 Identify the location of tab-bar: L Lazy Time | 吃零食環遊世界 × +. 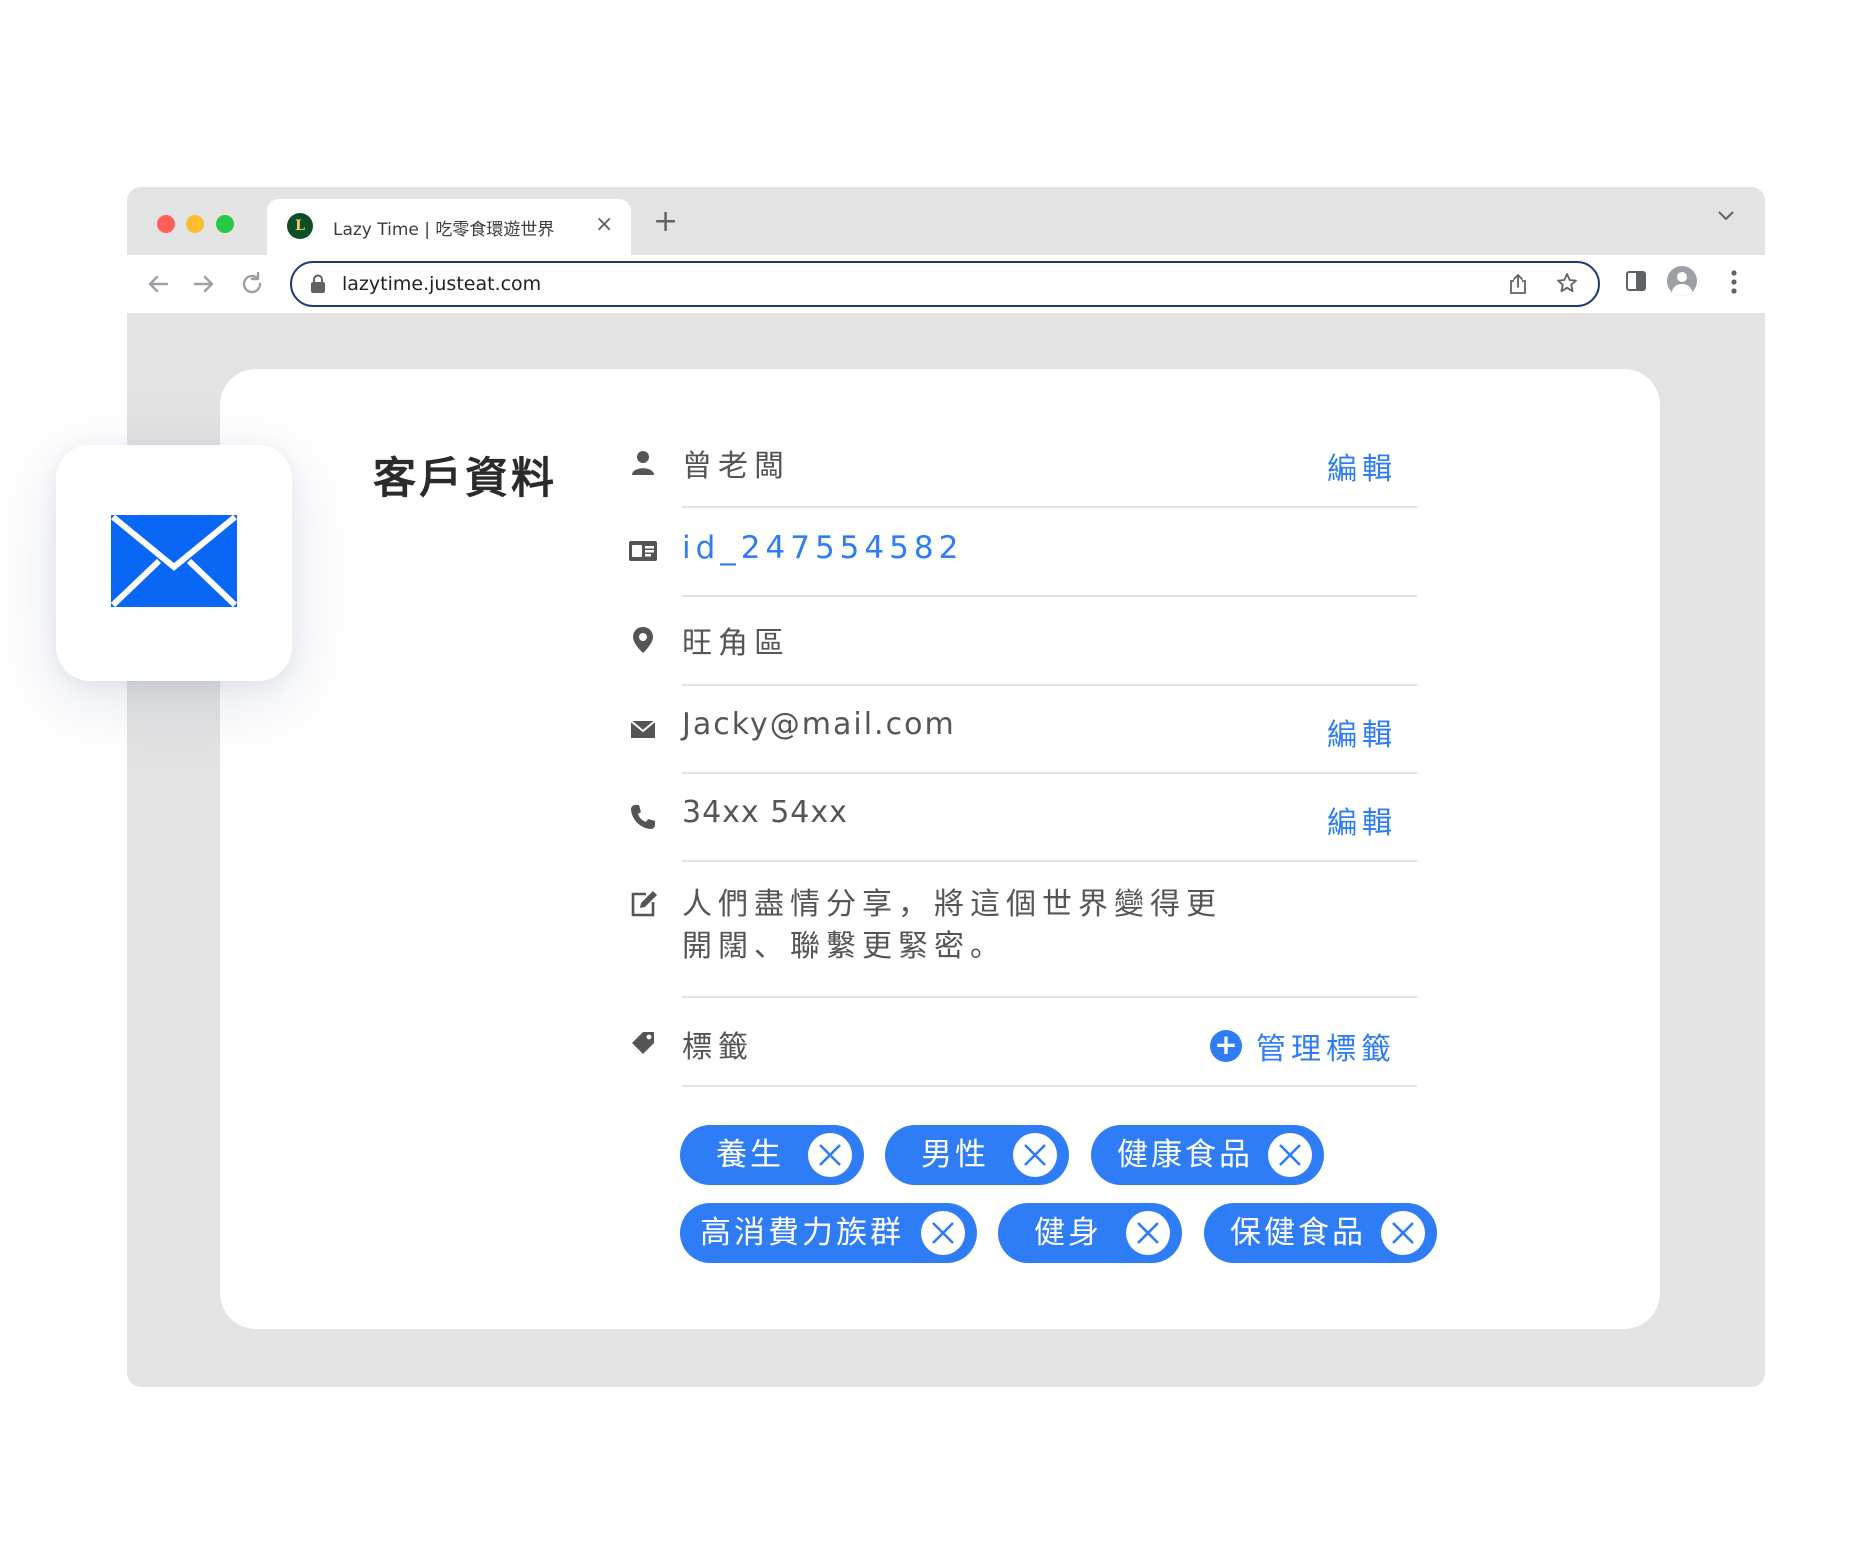
(946, 221).